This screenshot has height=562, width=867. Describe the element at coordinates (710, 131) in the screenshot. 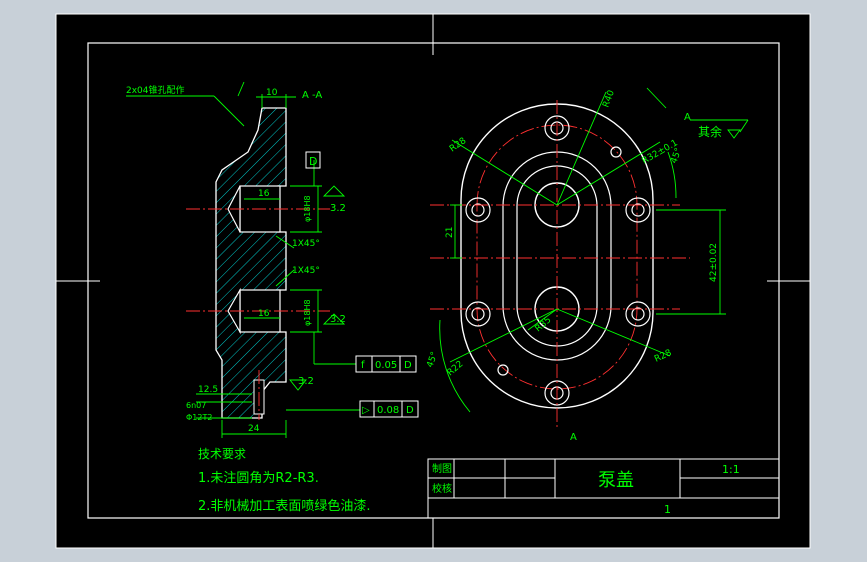

I see `surface-note: 其余` at that location.